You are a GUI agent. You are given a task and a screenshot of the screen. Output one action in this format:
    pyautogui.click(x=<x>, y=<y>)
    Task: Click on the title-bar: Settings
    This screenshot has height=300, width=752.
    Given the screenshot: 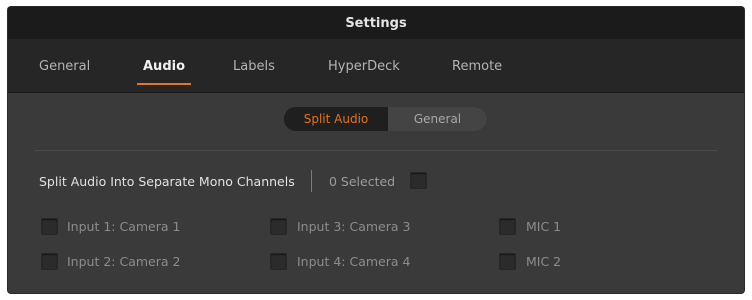 What is the action you would take?
    pyautogui.click(x=376, y=23)
    